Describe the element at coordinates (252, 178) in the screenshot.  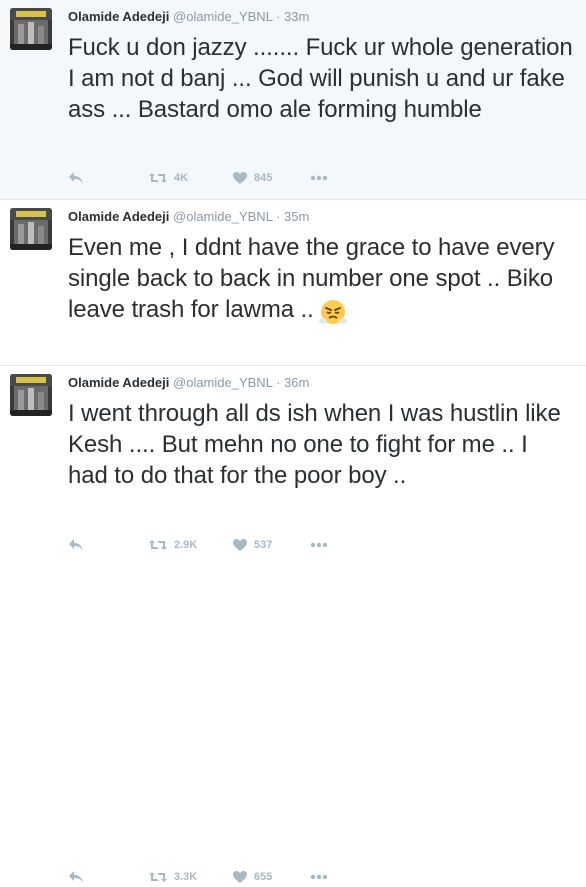
I see `like-button: 845` at that location.